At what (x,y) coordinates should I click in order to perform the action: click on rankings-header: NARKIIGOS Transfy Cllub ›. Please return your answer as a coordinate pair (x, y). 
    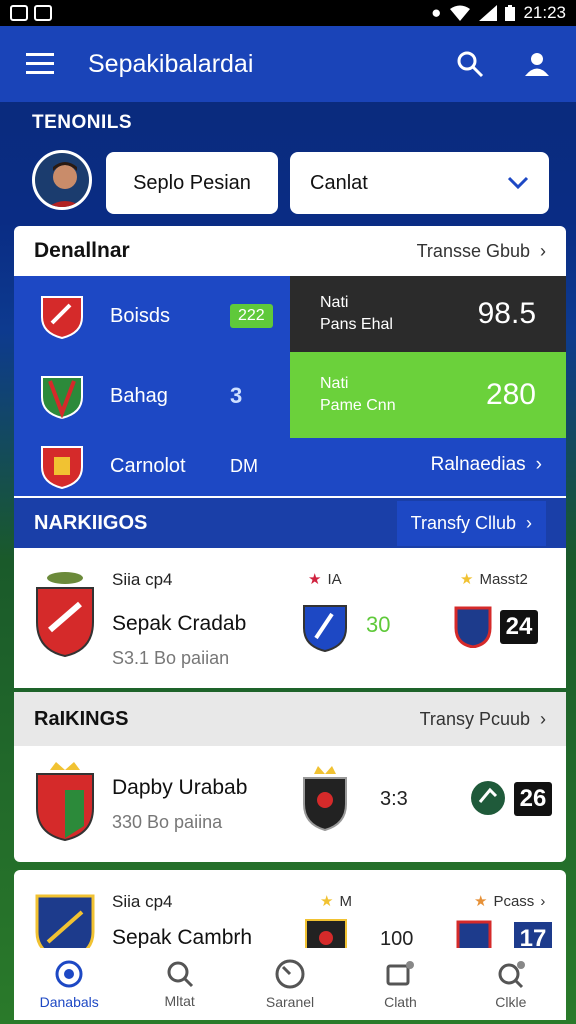
    Looking at the image, I should click on (290, 523).